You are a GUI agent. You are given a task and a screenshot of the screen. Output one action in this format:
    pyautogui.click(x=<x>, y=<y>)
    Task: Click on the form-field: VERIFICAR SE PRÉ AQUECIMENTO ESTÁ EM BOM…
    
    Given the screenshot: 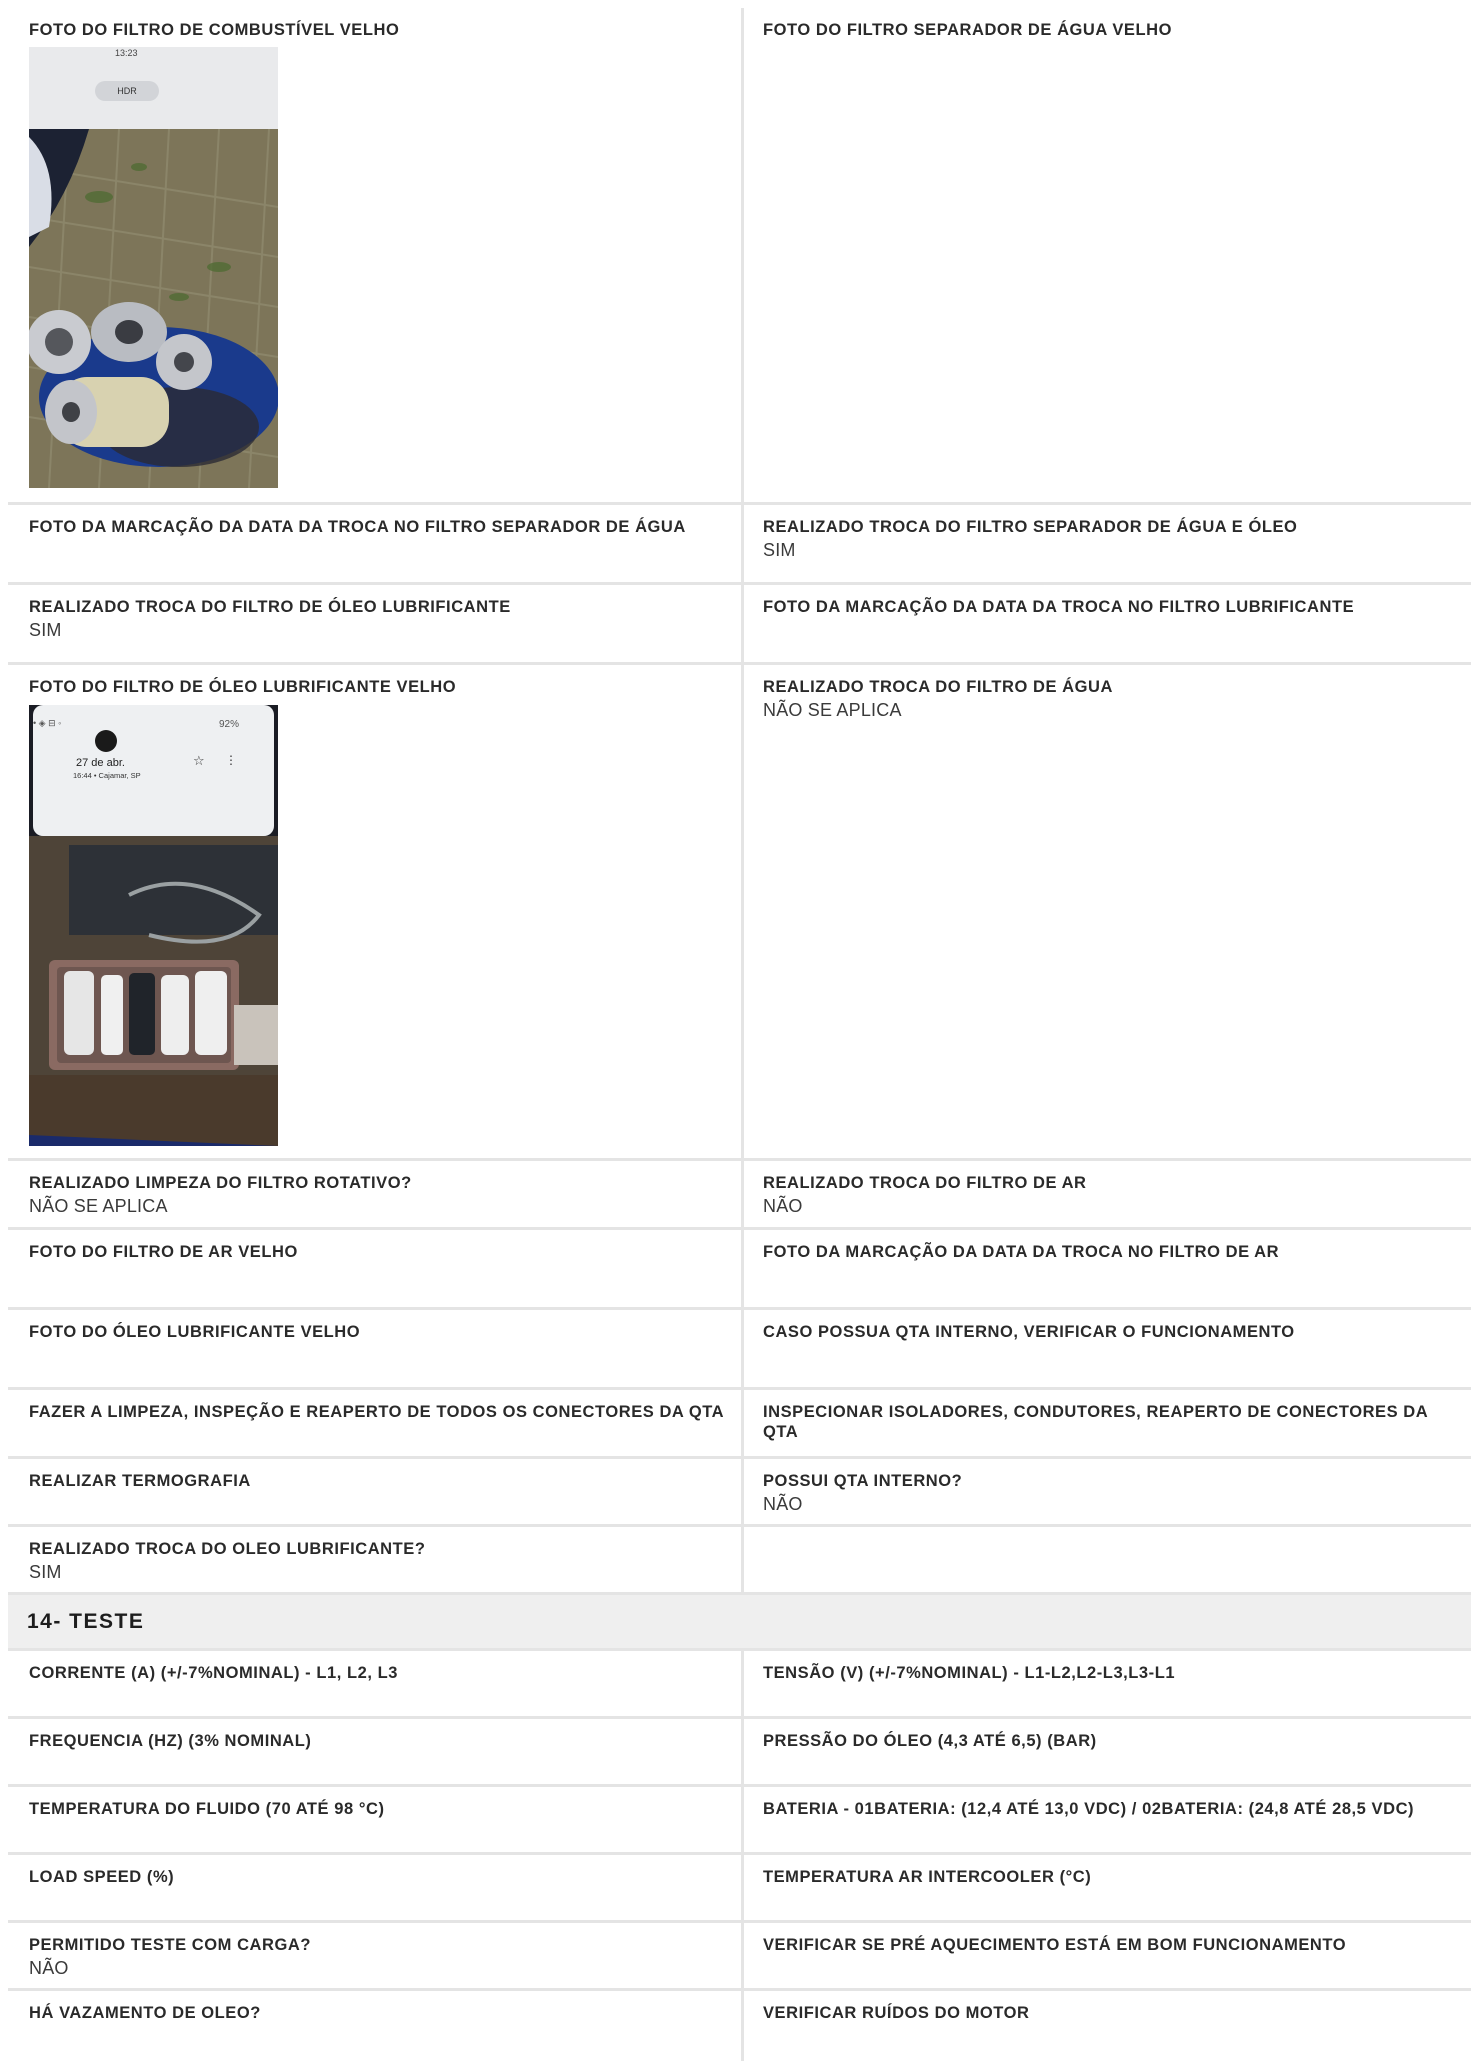 What is the action you would take?
    pyautogui.click(x=1107, y=1955)
    